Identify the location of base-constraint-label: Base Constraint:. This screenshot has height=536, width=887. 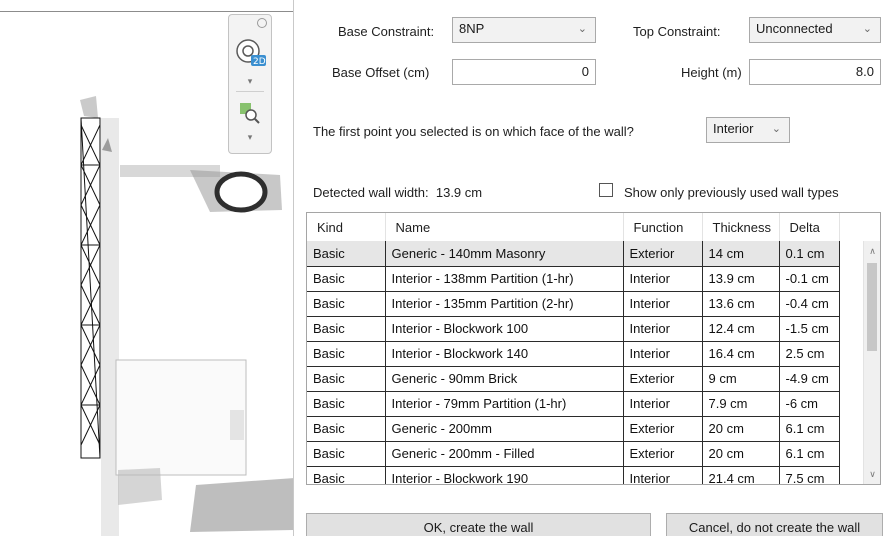
(386, 31).